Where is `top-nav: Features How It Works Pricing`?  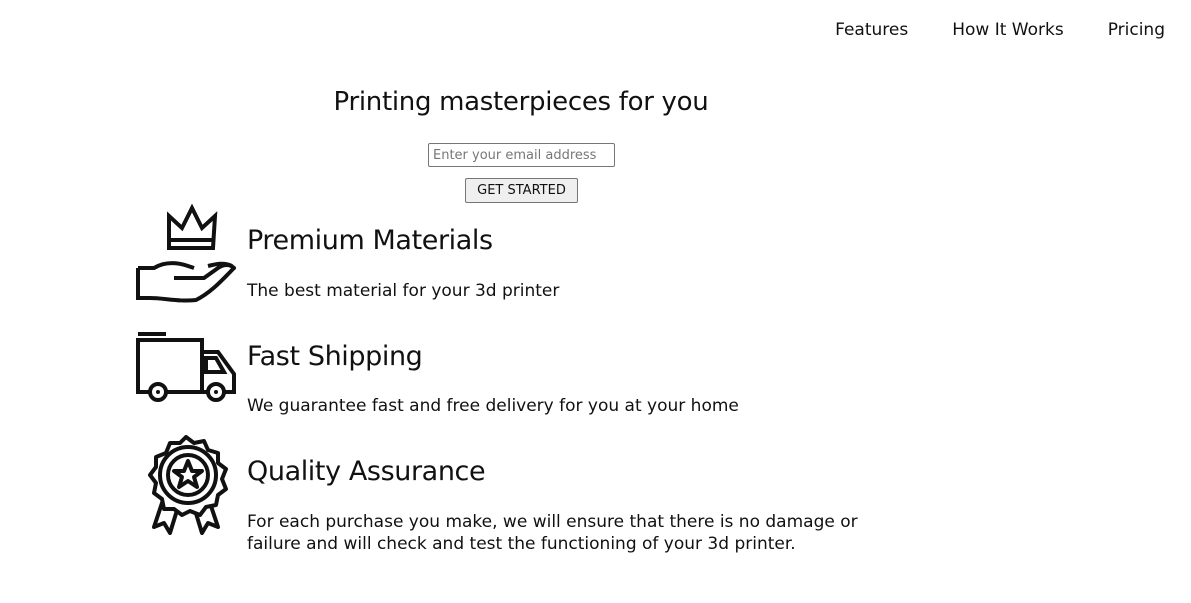 top-nav: Features How It Works Pricing is located at coordinates (1000, 30).